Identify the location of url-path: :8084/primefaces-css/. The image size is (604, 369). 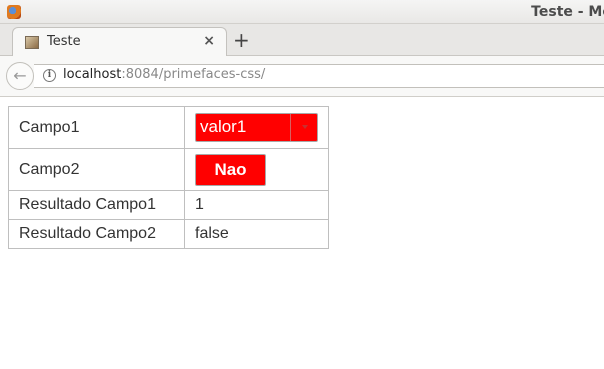
(193, 74).